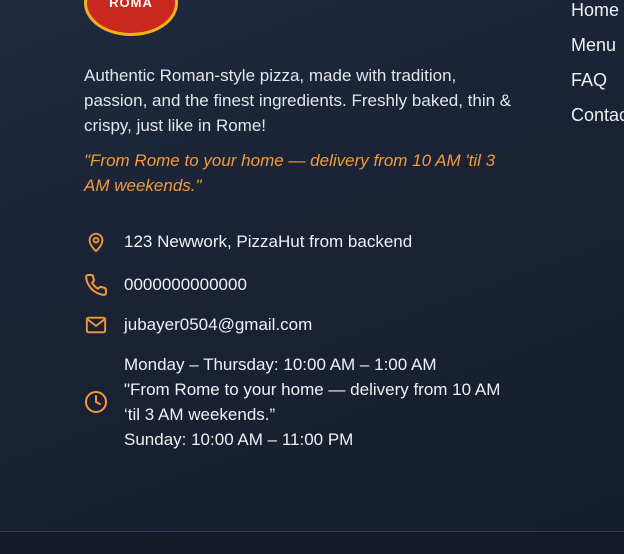  I want to click on roma-logo: ROMA, so click(131, 18).